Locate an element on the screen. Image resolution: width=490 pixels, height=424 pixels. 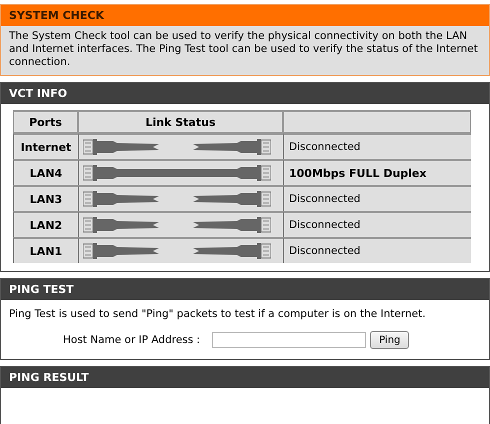
port-cell: LAN4 is located at coordinates (45, 172).